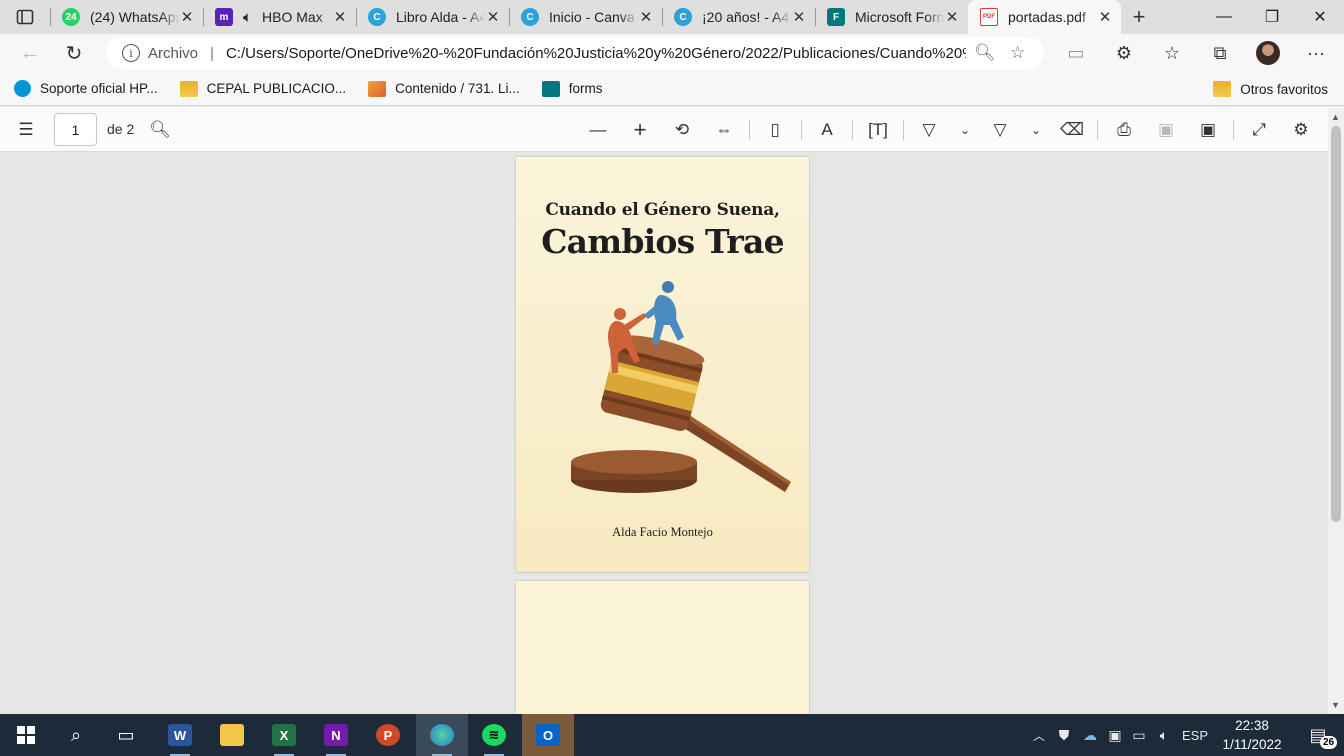  I want to click on page-number-input: 1, so click(75, 129).